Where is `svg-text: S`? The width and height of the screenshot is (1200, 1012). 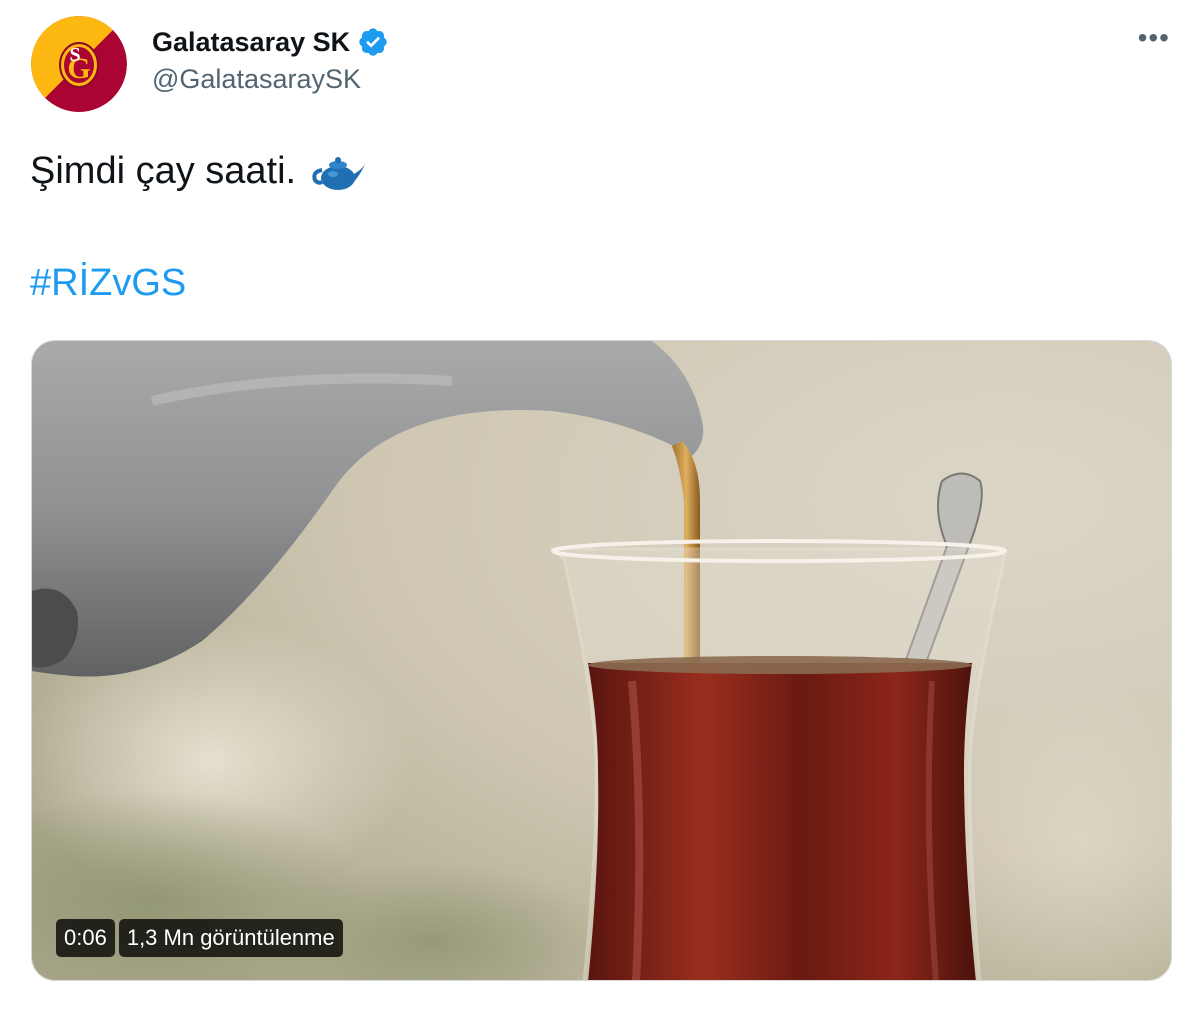 svg-text: S is located at coordinates (74, 55).